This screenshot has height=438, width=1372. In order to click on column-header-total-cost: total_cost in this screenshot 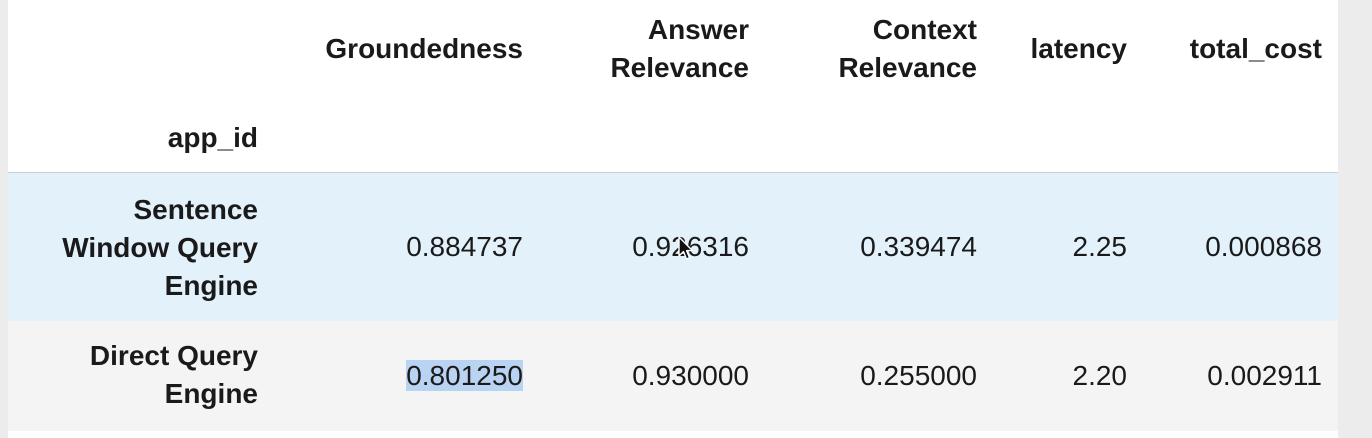, I will do `click(1255, 48)`.